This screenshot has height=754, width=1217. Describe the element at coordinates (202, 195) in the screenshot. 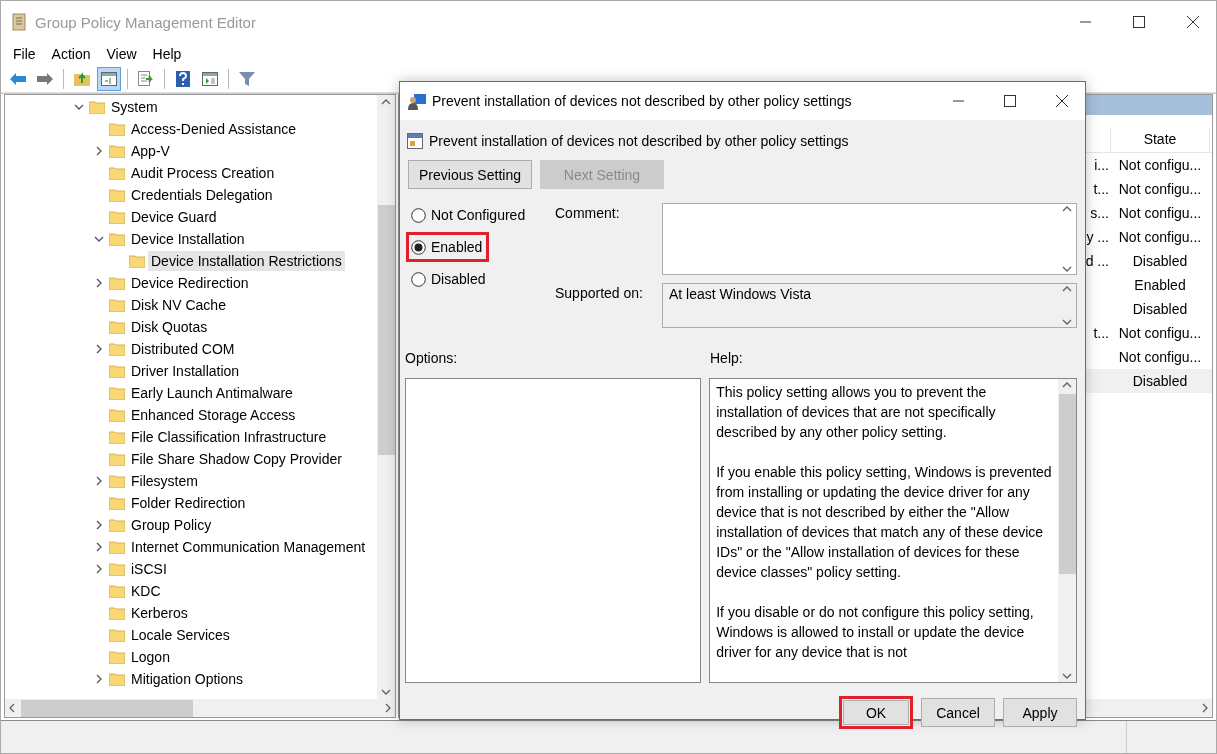

I see `tree-item: Credentials Delegation` at that location.